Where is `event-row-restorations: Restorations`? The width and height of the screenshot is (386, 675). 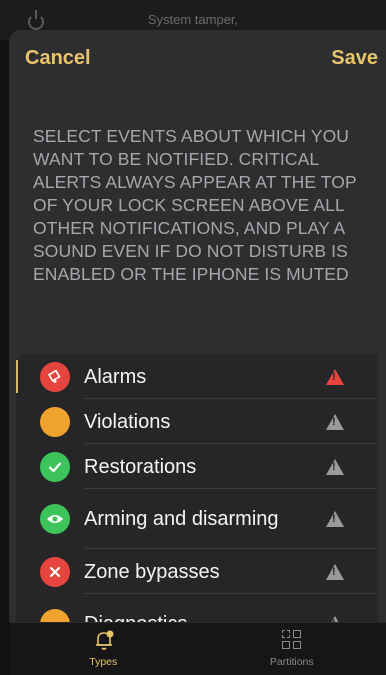 event-row-restorations: Restorations is located at coordinates (196, 466).